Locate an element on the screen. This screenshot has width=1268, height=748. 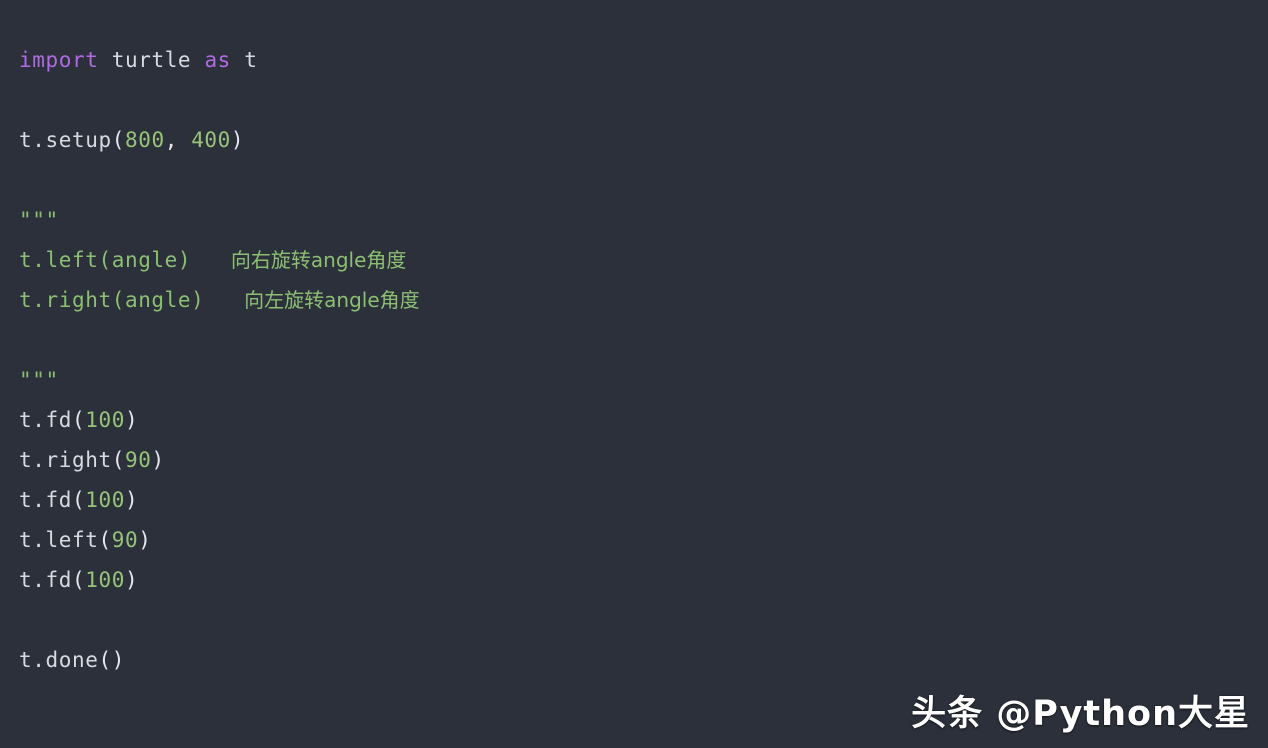
code-token-plain: t.setup is located at coordinates (65, 140).